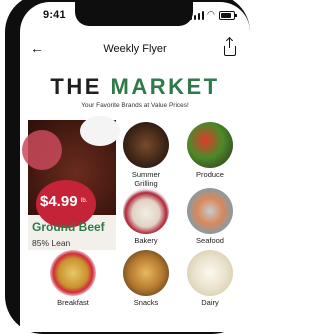 Image resolution: width=320 pixels, height=334 pixels. What do you see at coordinates (135, 105) in the screenshot?
I see `tagline: Your Favorite Brands at Value Prices!` at bounding box center [135, 105].